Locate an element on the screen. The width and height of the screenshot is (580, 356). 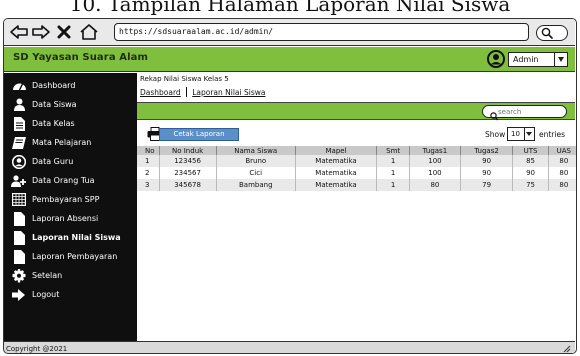
sidebar-item-data-guru: Data Guru is located at coordinates (70, 161).